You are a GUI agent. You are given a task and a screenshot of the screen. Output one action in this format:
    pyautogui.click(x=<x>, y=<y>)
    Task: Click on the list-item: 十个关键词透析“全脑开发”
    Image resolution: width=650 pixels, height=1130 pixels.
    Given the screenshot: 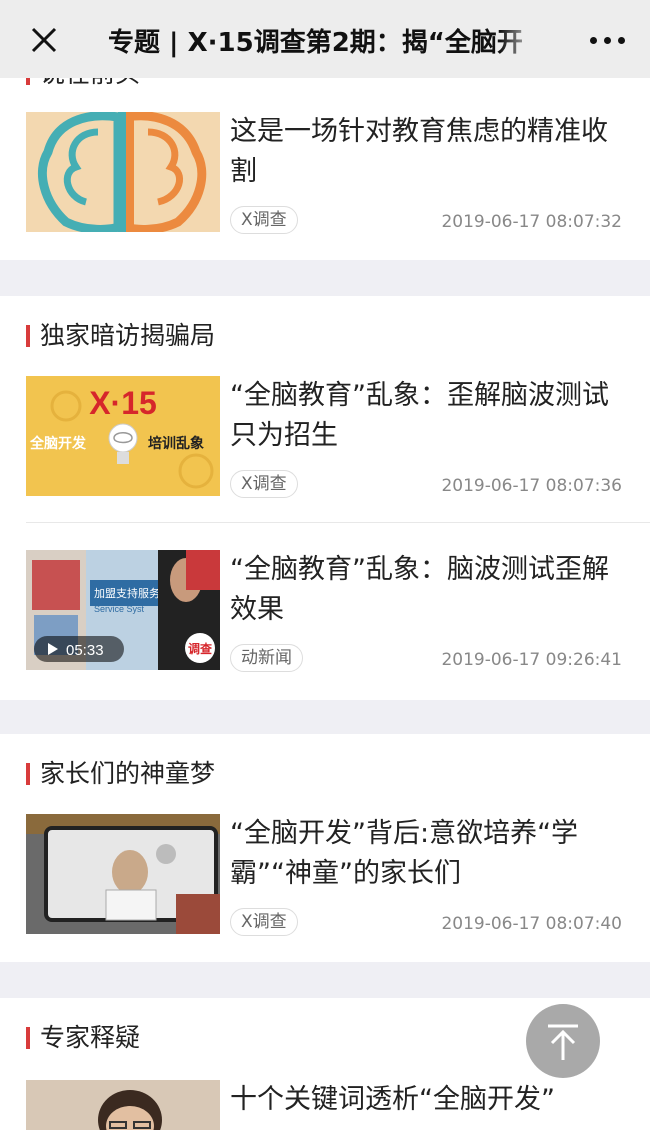 What is the action you would take?
    pyautogui.click(x=325, y=1105)
    